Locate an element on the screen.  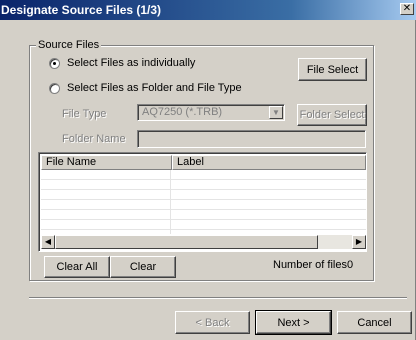
file-list-rows is located at coordinates (203, 202).